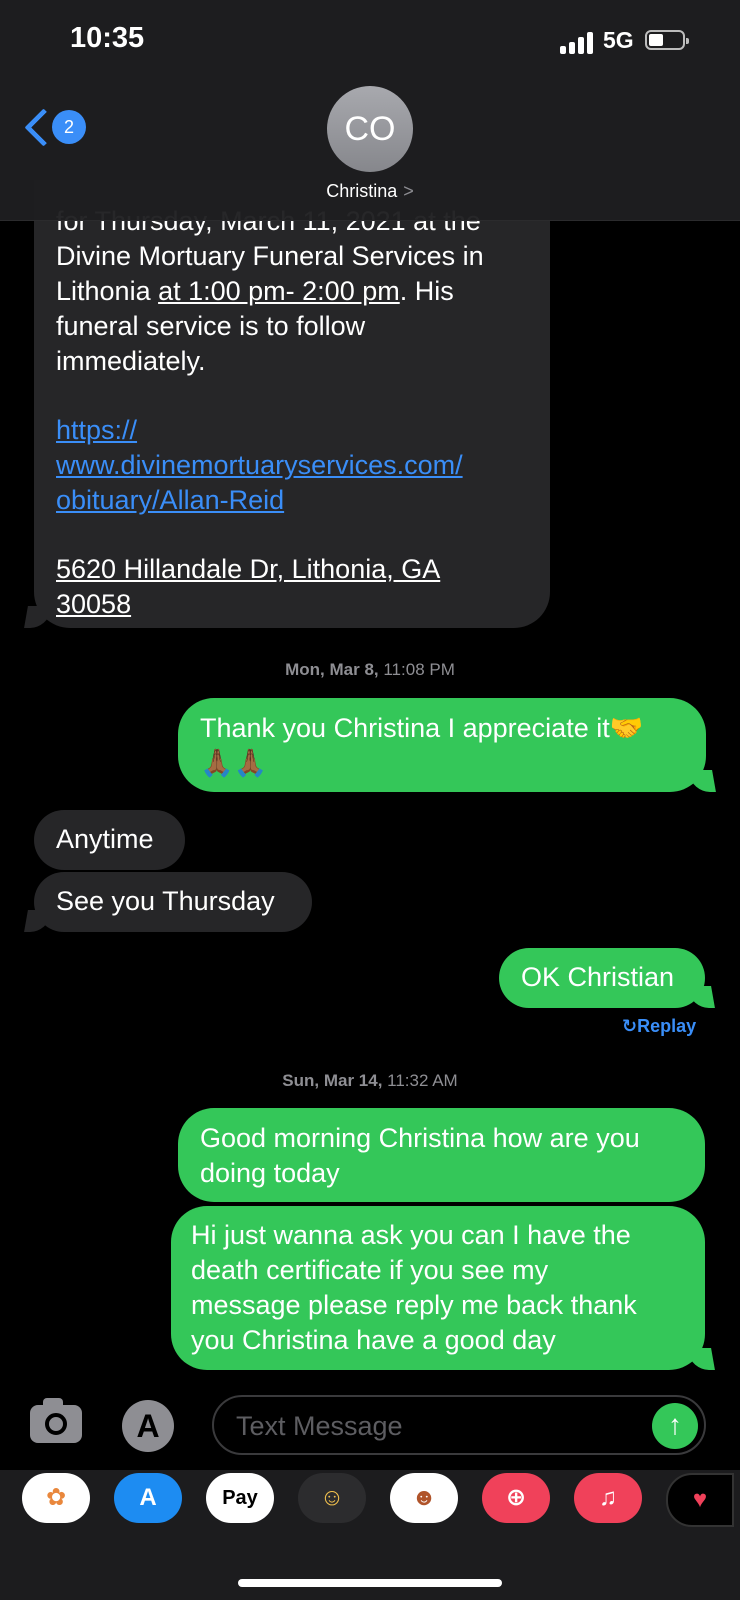  I want to click on cellular-signal-icon, so click(578, 43).